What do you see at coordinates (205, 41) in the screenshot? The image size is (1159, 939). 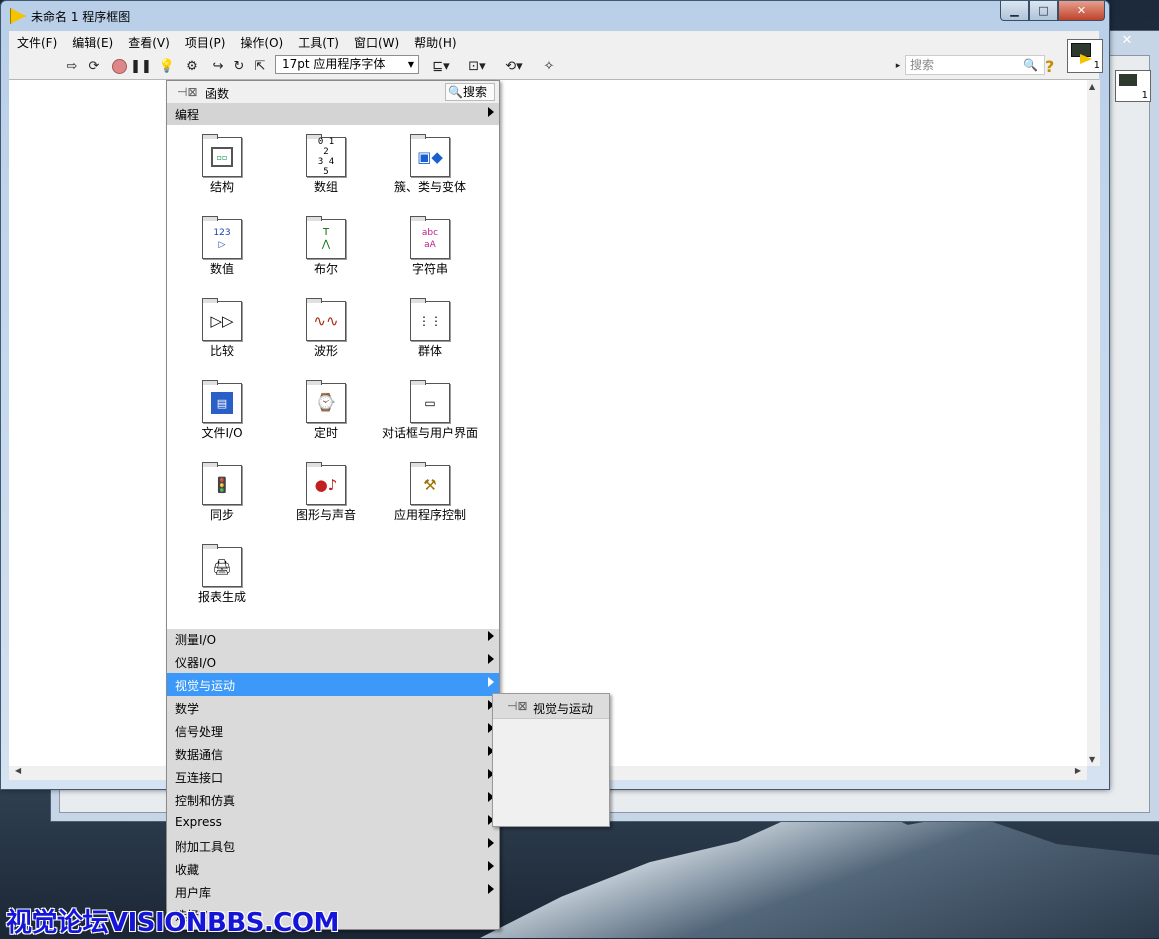 I see `menu-project: 项目(P)` at bounding box center [205, 41].